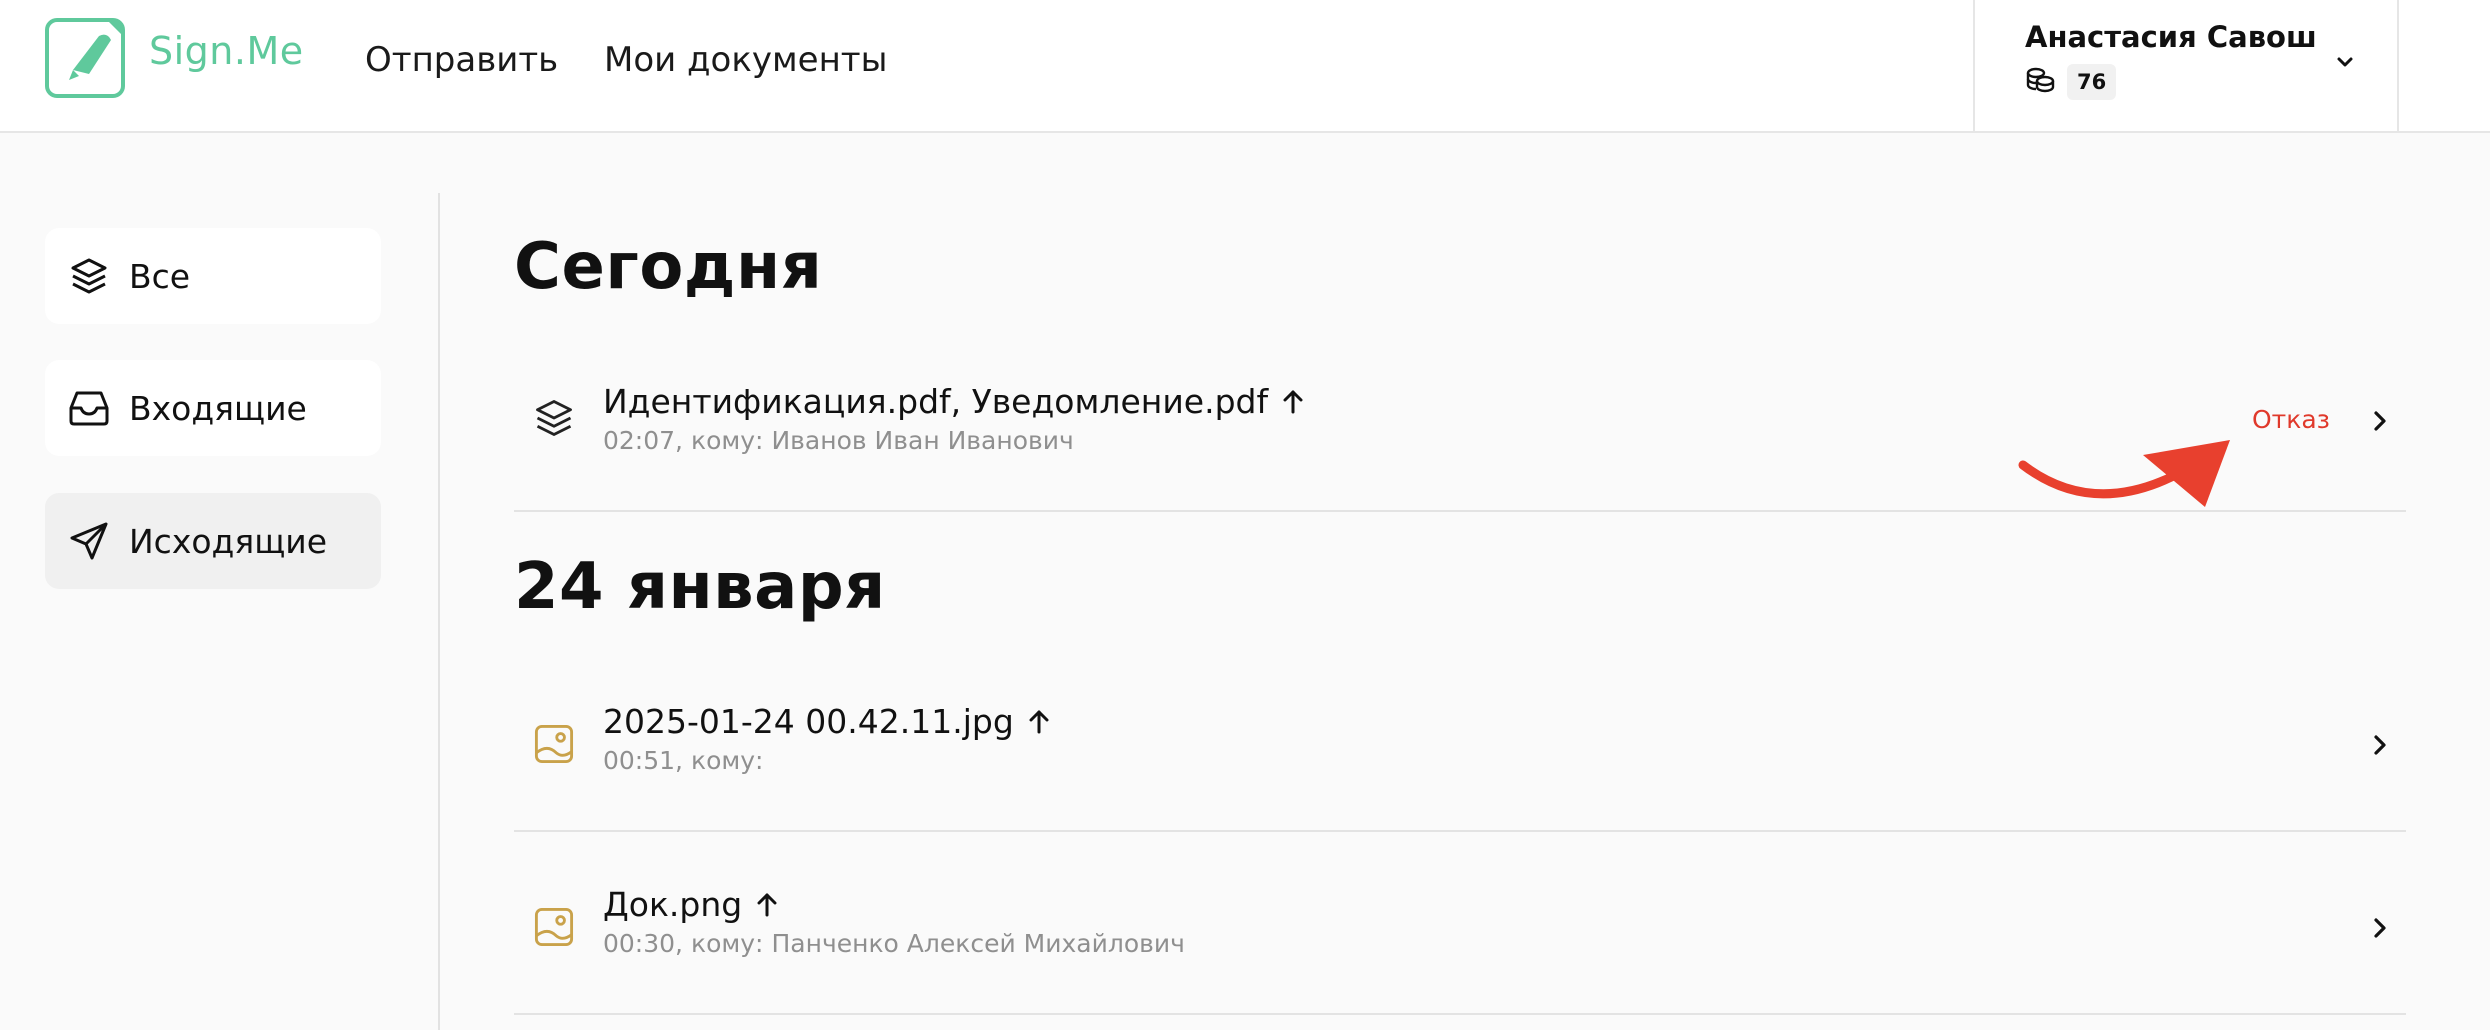 The width and height of the screenshot is (2490, 1030). What do you see at coordinates (808, 721) in the screenshot?
I see `document-name: 2025-01-24 00.42.11.jpg` at bounding box center [808, 721].